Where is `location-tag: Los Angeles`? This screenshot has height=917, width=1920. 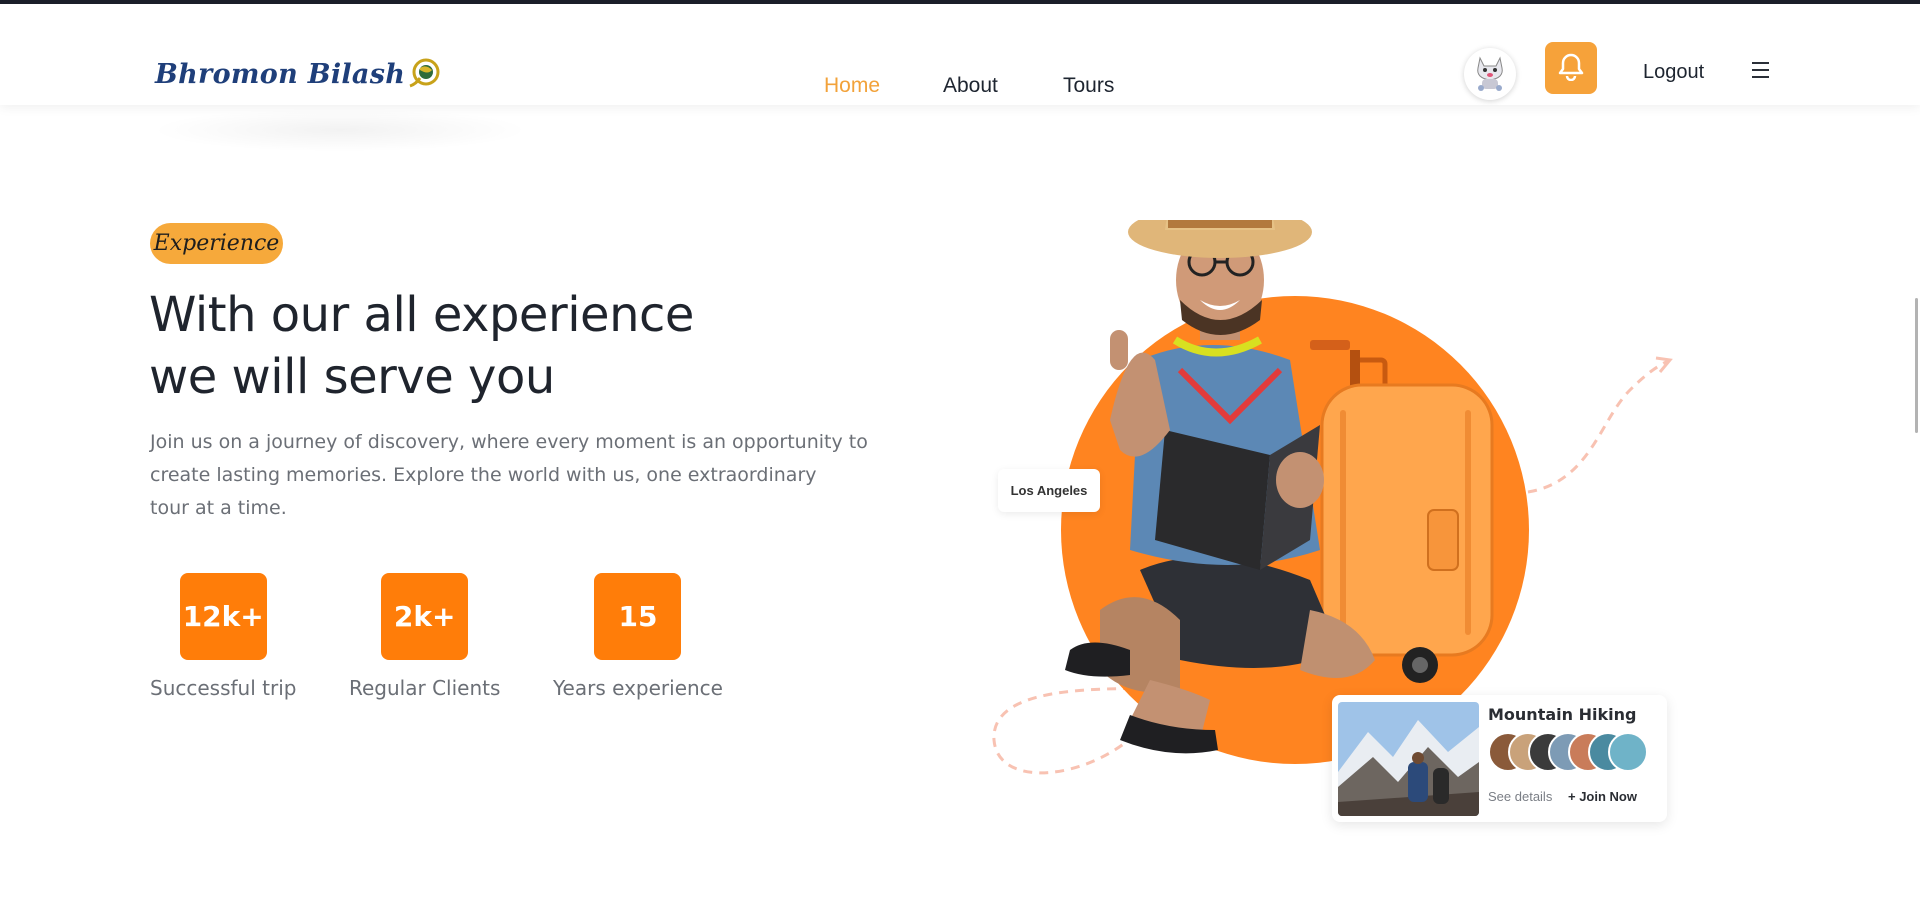
location-tag: Los Angeles is located at coordinates (1049, 490).